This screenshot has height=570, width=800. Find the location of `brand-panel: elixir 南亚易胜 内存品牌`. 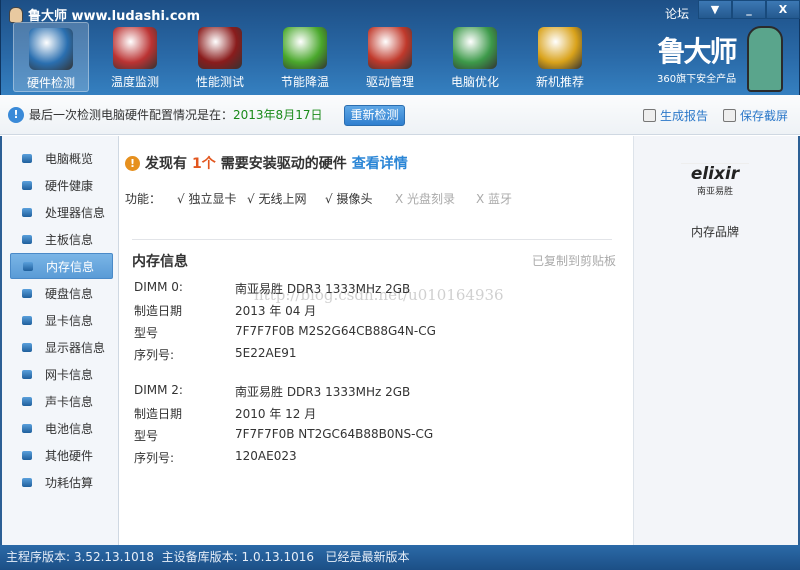

brand-panel: elixir 南亚易胜 内存品牌 is located at coordinates (716, 340).